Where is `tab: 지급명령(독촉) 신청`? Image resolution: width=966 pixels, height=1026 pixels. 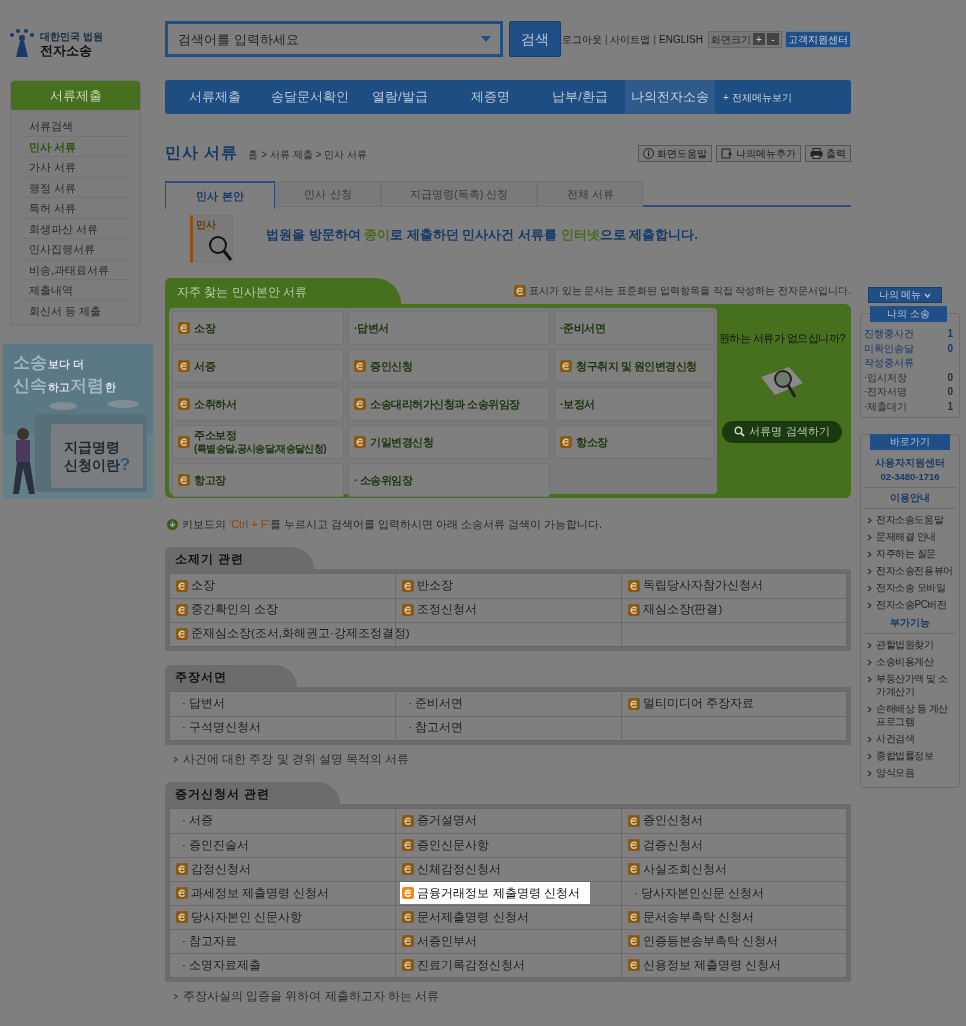
tab: 지급명령(독촉) 신청 is located at coordinates (459, 194).